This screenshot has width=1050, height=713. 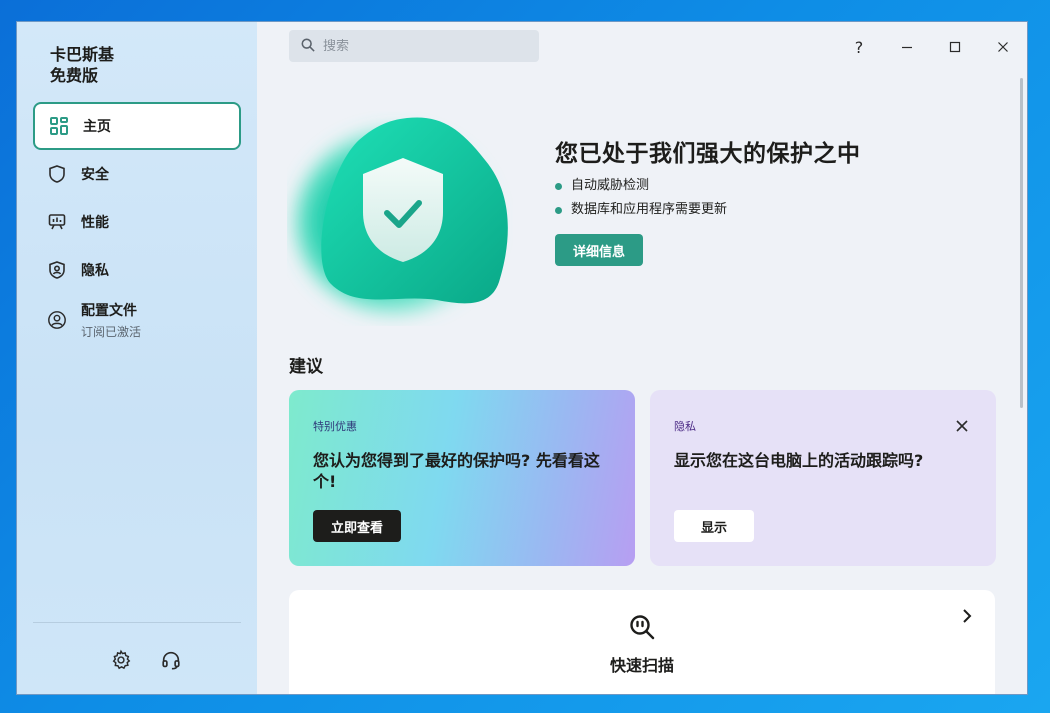 What do you see at coordinates (57, 270) in the screenshot?
I see `privacy-shield-icon` at bounding box center [57, 270].